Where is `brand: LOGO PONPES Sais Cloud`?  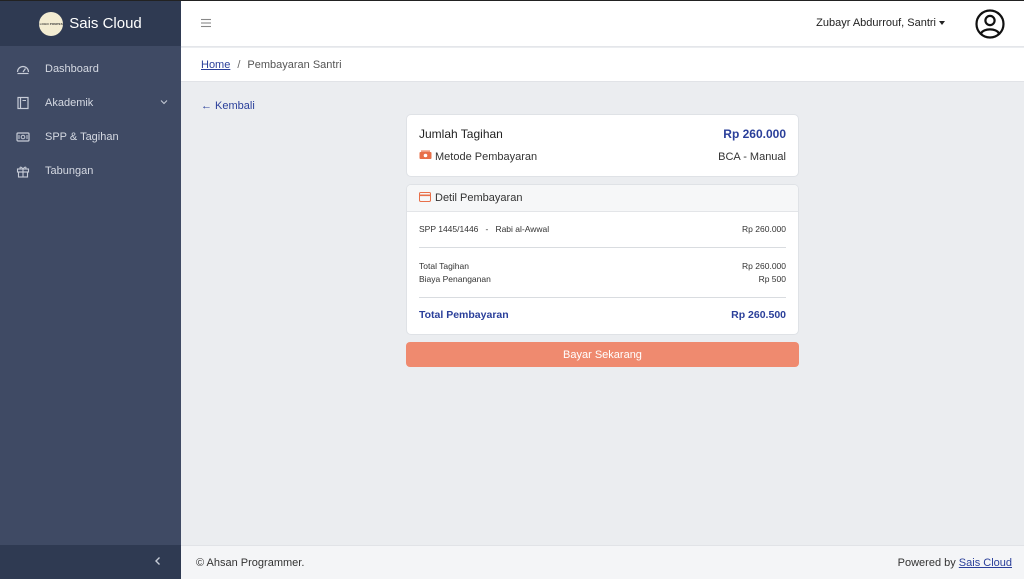
brand: LOGO PONPES Sais Cloud is located at coordinates (90, 23).